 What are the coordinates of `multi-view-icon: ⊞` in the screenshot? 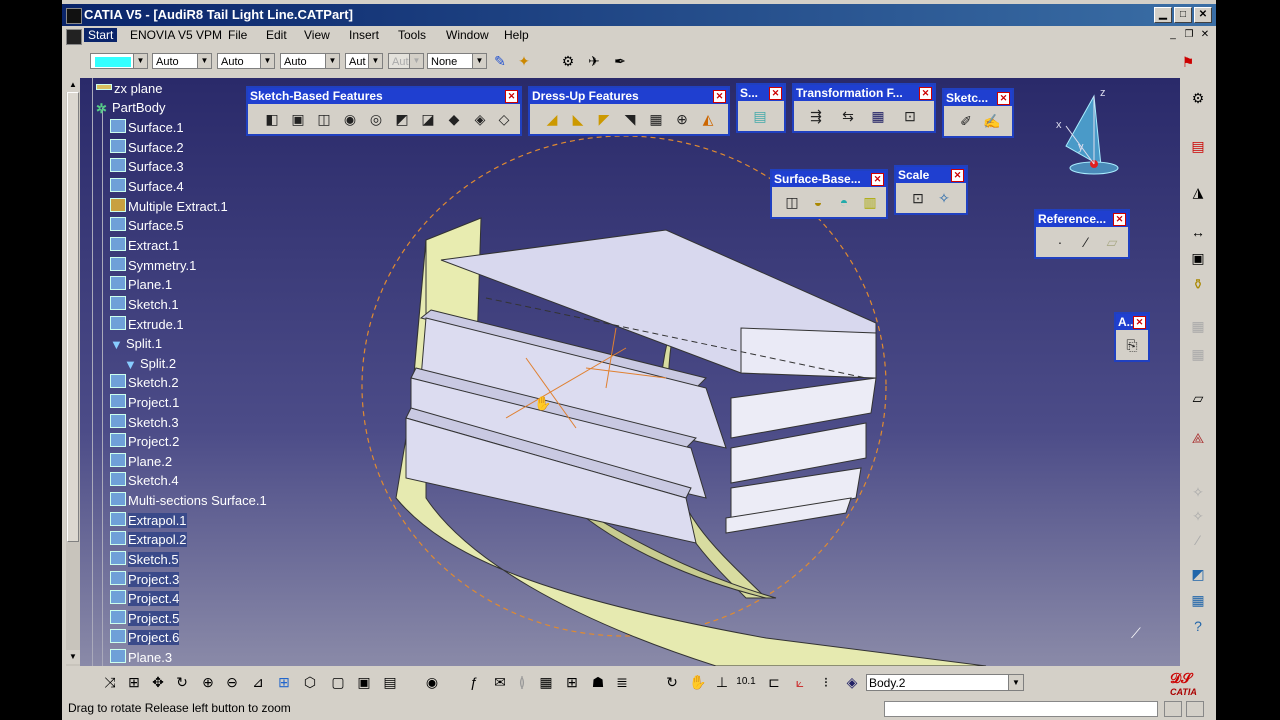 It's located at (284, 682).